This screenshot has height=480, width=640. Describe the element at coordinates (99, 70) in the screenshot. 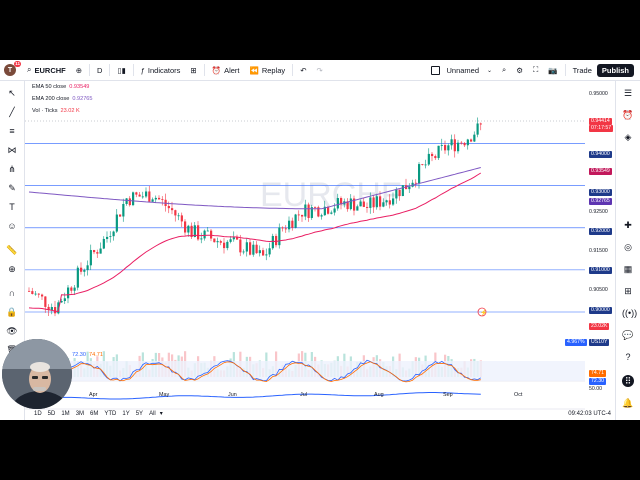

I see `interval-button: D` at that location.